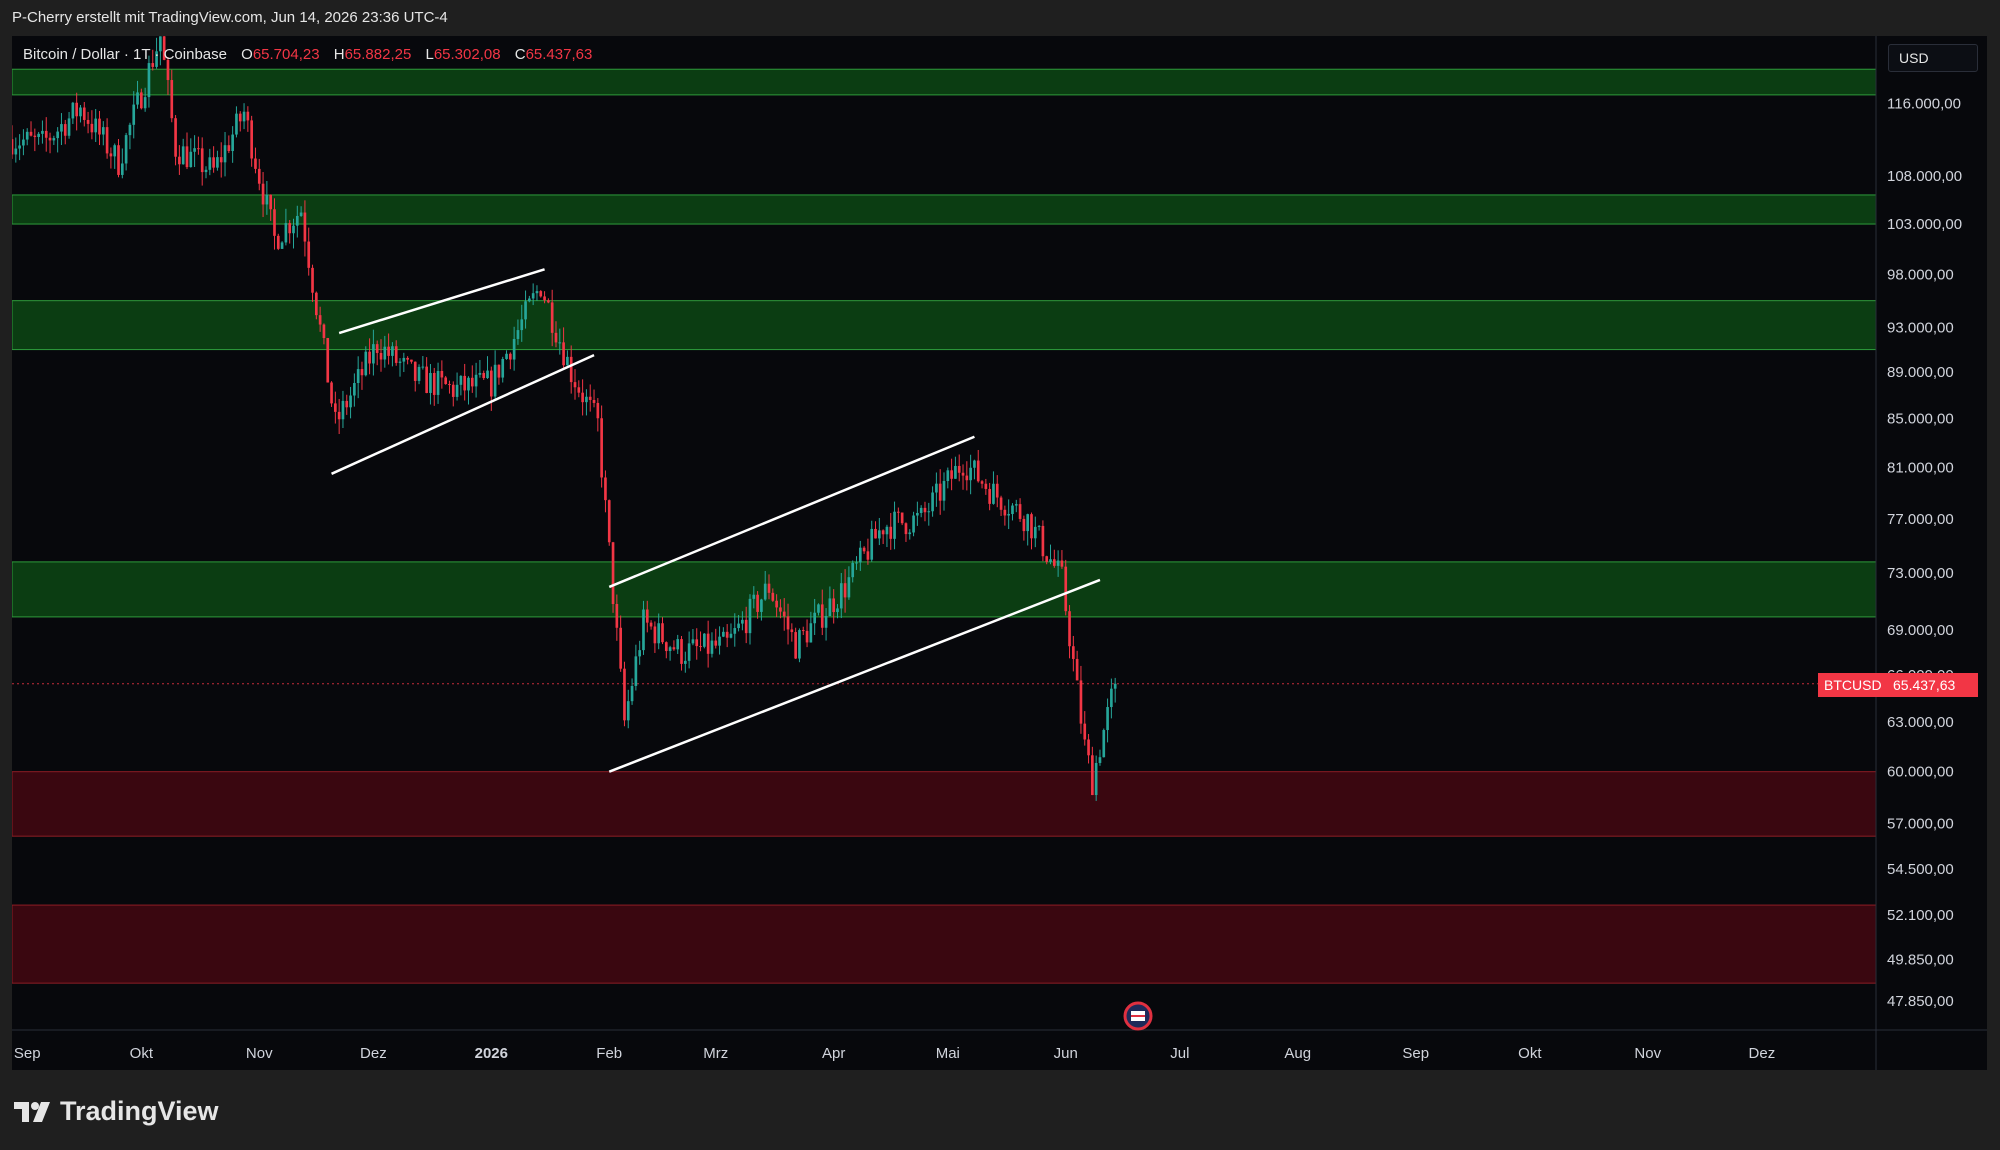 This screenshot has width=2000, height=1150. What do you see at coordinates (32, 1111) in the screenshot?
I see `tradingview-logo-icon` at bounding box center [32, 1111].